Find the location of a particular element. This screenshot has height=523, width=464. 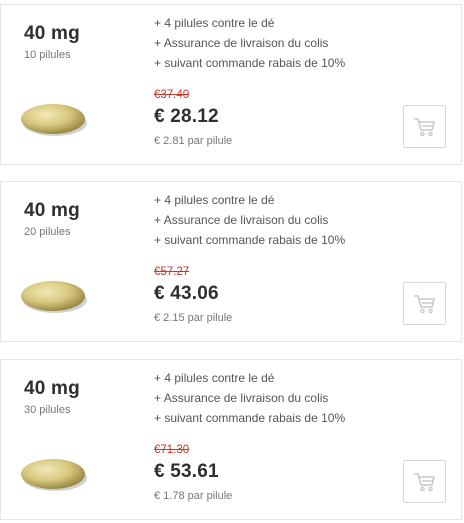

pill-count: 10 pilules is located at coordinates (47, 55).